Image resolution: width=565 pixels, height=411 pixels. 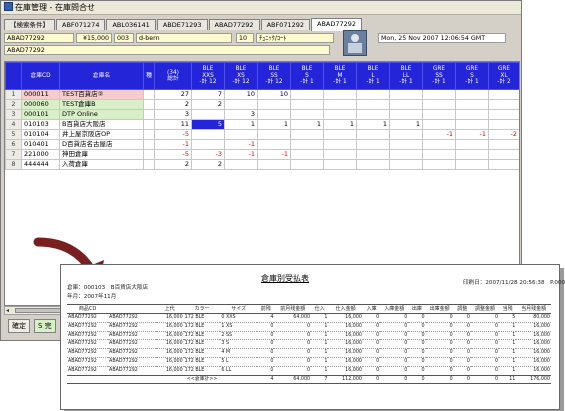 I want to click on grid-row: 4 010103 B百貨店大阪店 11 5 1 1 1 1 1 1, so click(x=262, y=124).